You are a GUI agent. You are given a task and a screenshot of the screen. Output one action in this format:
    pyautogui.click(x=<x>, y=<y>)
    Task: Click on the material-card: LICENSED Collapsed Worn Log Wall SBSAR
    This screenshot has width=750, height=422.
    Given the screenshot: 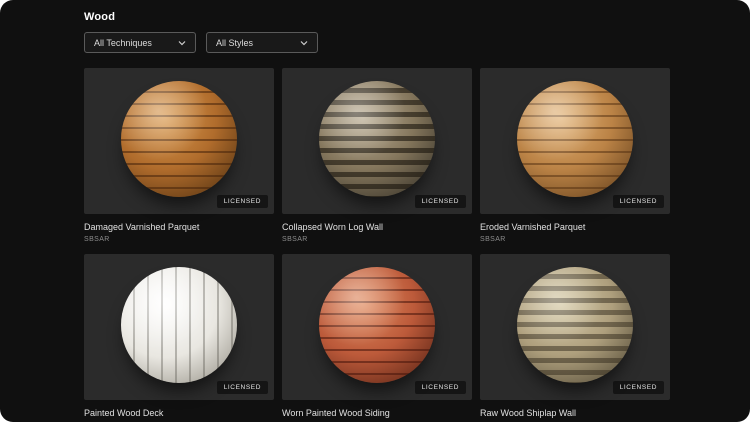 What is the action you would take?
    pyautogui.click(x=377, y=155)
    